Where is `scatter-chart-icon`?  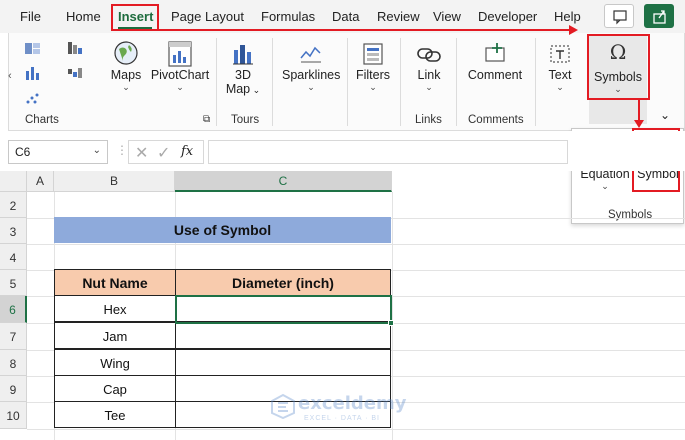 scatter-chart-icon is located at coordinates (33, 98).